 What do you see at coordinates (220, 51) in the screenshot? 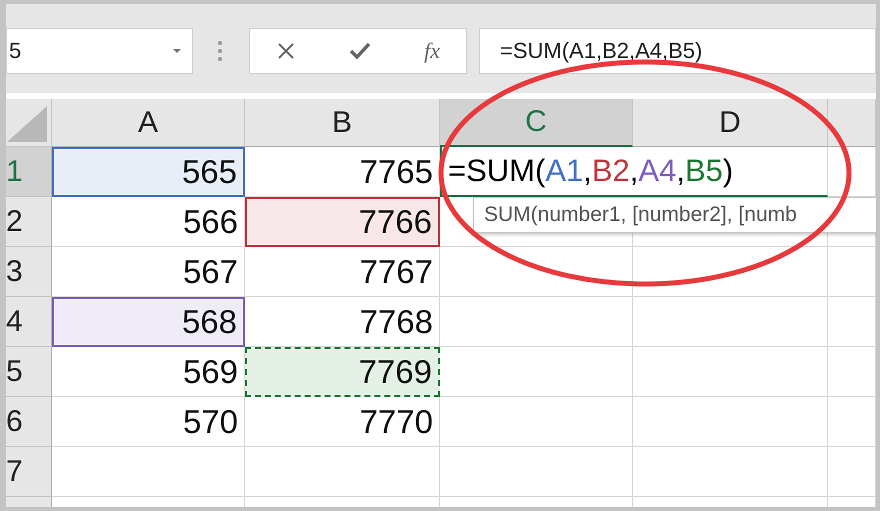
I see `drag-handle-icon` at bounding box center [220, 51].